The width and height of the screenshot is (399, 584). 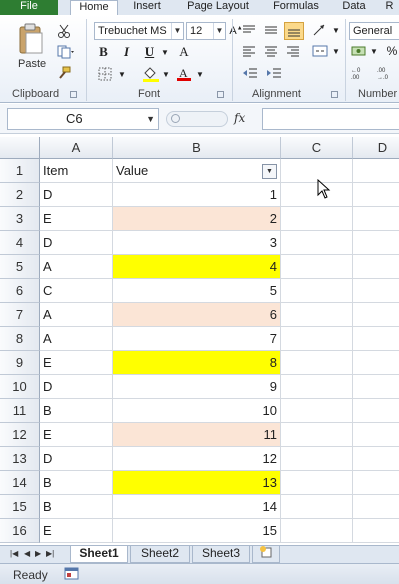 What do you see at coordinates (336, 51) in the screenshot?
I see `merge-dropdown: ▼` at bounding box center [336, 51].